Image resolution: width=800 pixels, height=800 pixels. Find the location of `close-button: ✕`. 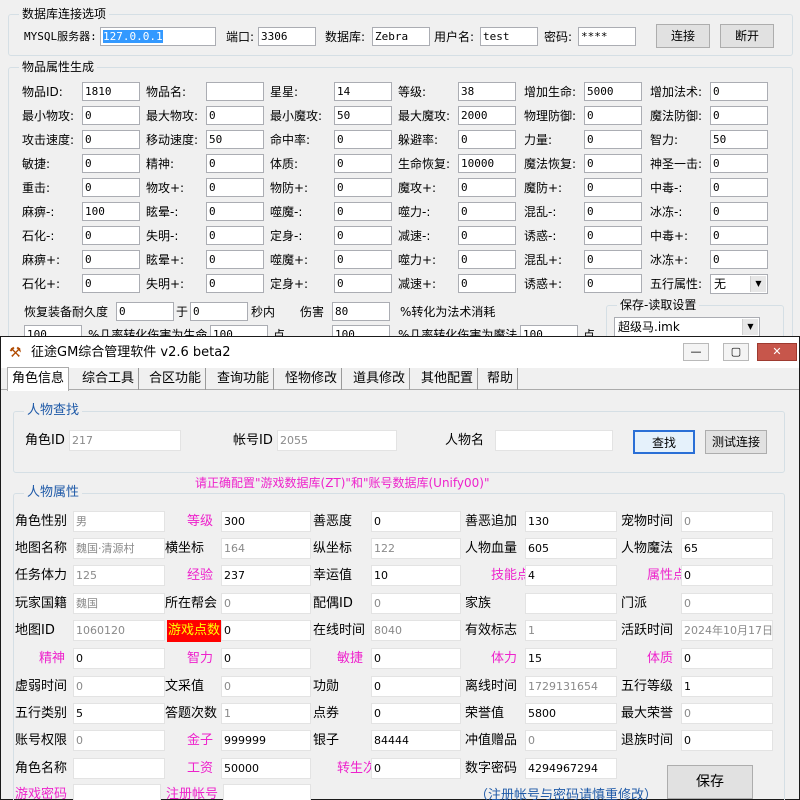

close-button: ✕ is located at coordinates (777, 352).